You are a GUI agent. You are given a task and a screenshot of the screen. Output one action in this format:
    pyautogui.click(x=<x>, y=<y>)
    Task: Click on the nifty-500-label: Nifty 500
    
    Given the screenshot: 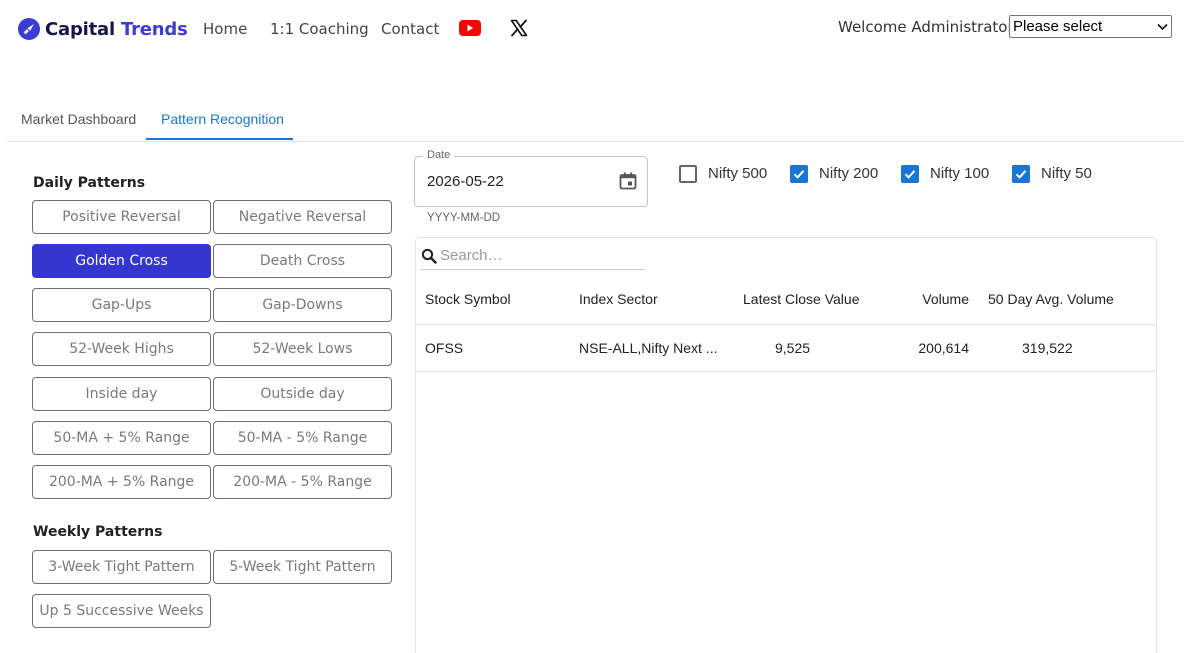 What is the action you would take?
    pyautogui.click(x=738, y=173)
    